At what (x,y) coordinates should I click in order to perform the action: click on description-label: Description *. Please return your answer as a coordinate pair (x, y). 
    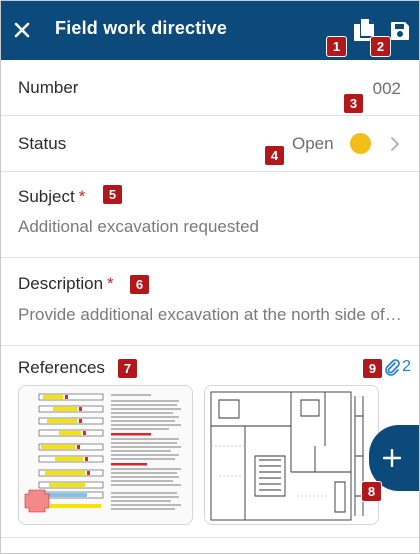
    Looking at the image, I should click on (66, 283).